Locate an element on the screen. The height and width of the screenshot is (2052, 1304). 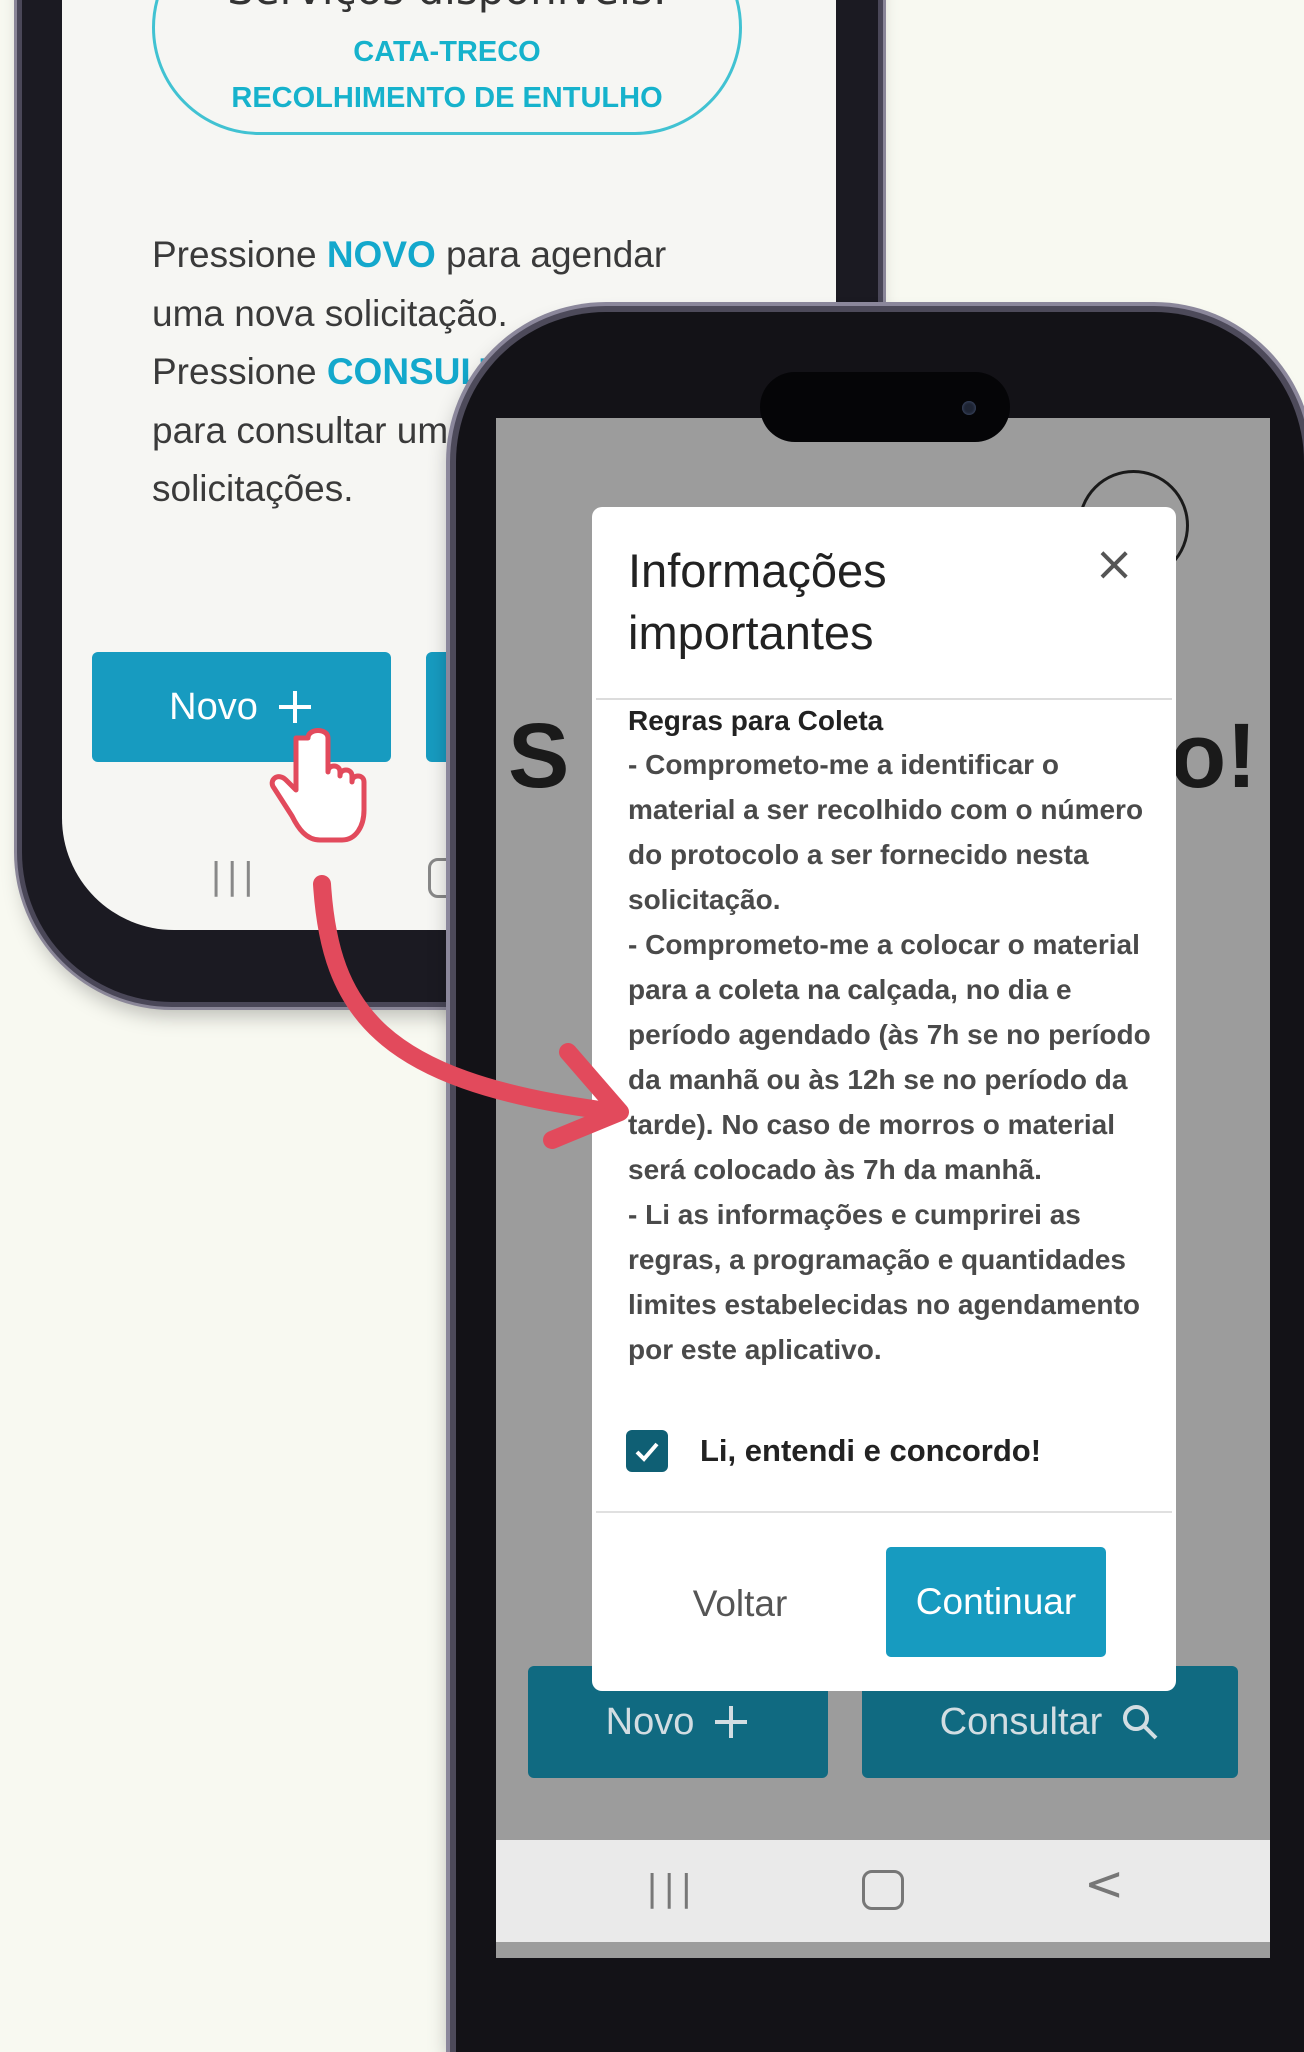
check-icon is located at coordinates (647, 1452).